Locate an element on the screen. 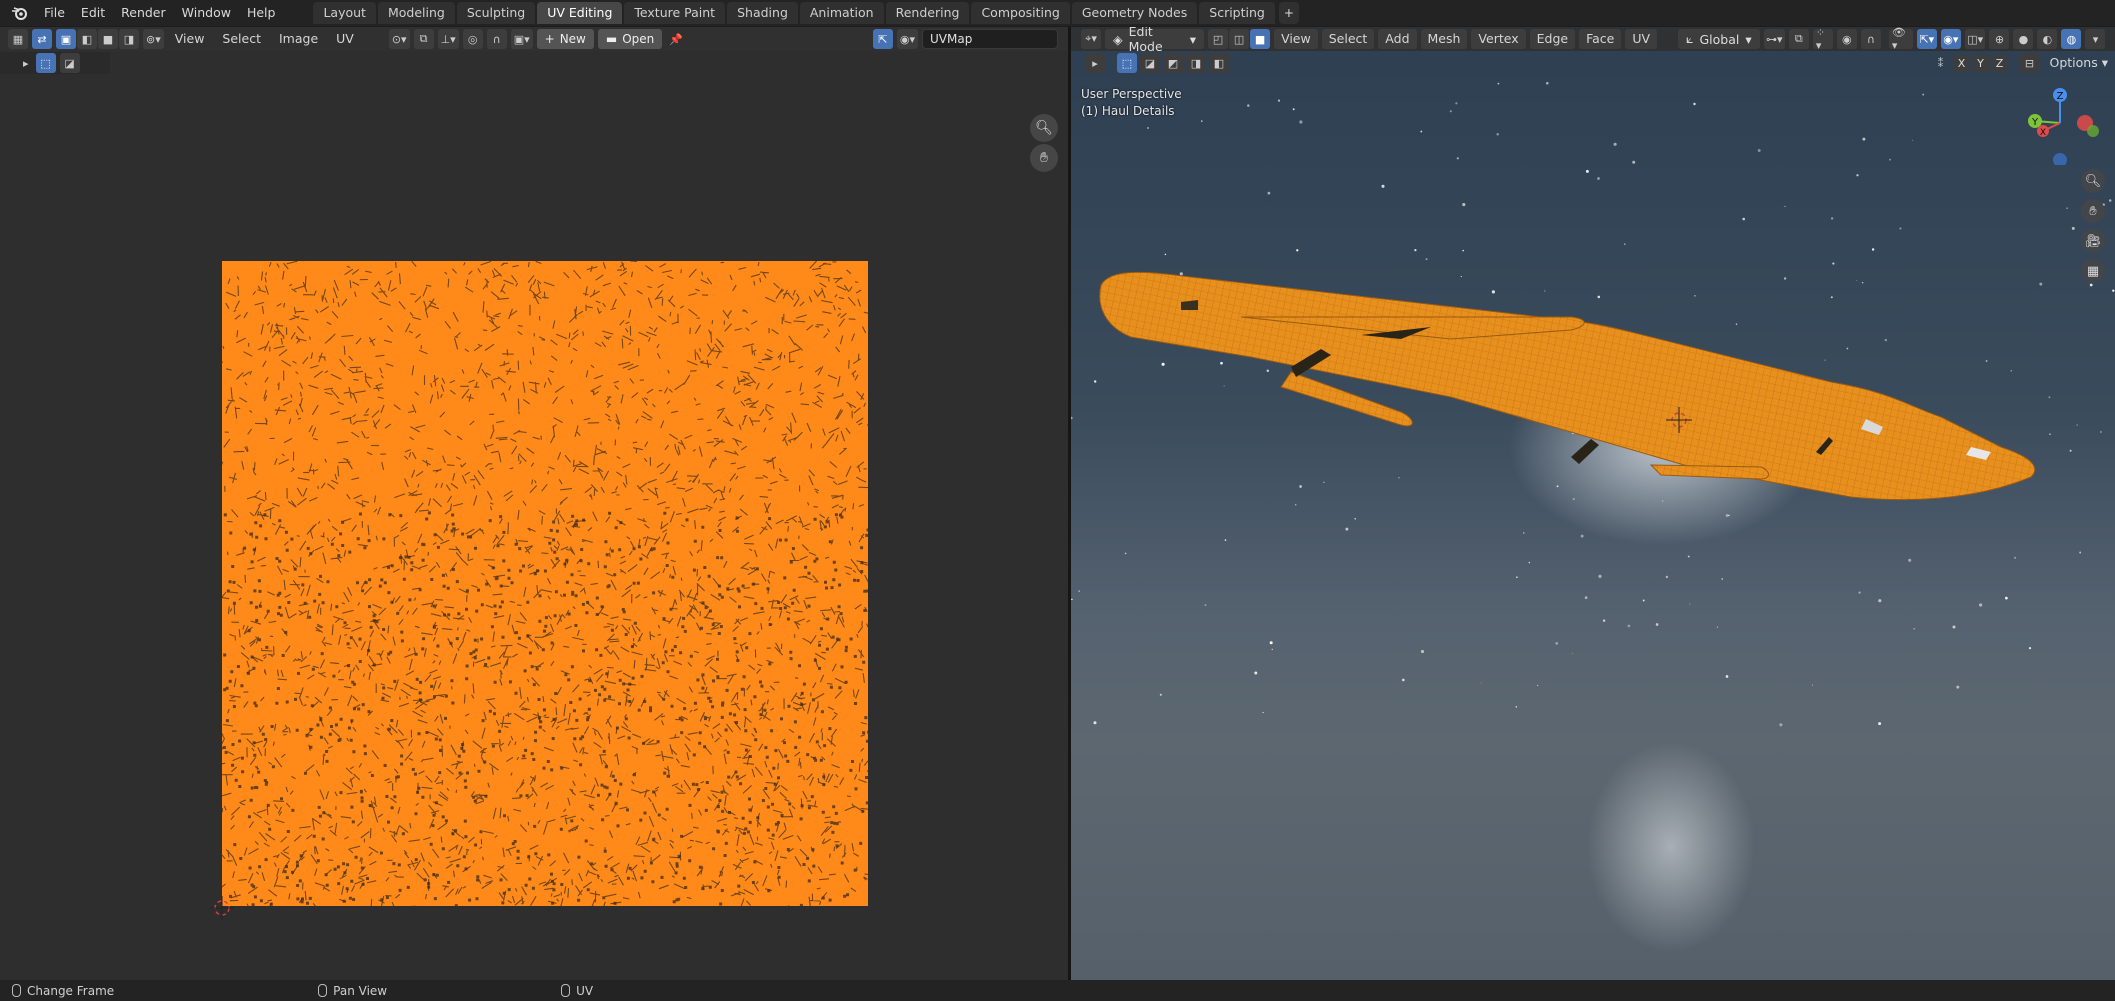 This screenshot has height=1001, width=2115. tab-rendering: Rendering is located at coordinates (927, 13).